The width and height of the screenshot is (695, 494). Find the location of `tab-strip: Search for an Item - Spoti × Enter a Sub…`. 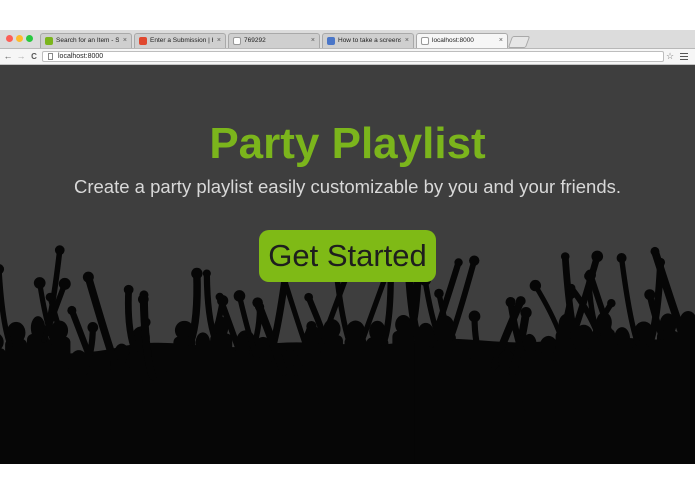

tab-strip: Search for an Item - Spoti × Enter a Sub… is located at coordinates (347, 39).